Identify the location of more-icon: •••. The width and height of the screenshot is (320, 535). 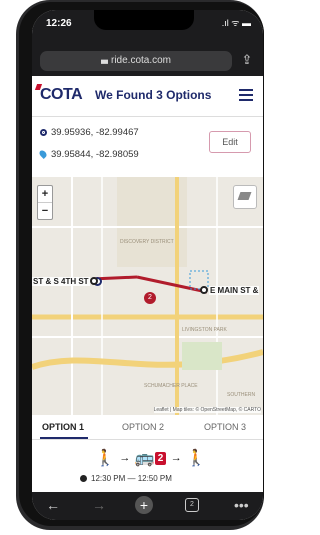
(241, 505).